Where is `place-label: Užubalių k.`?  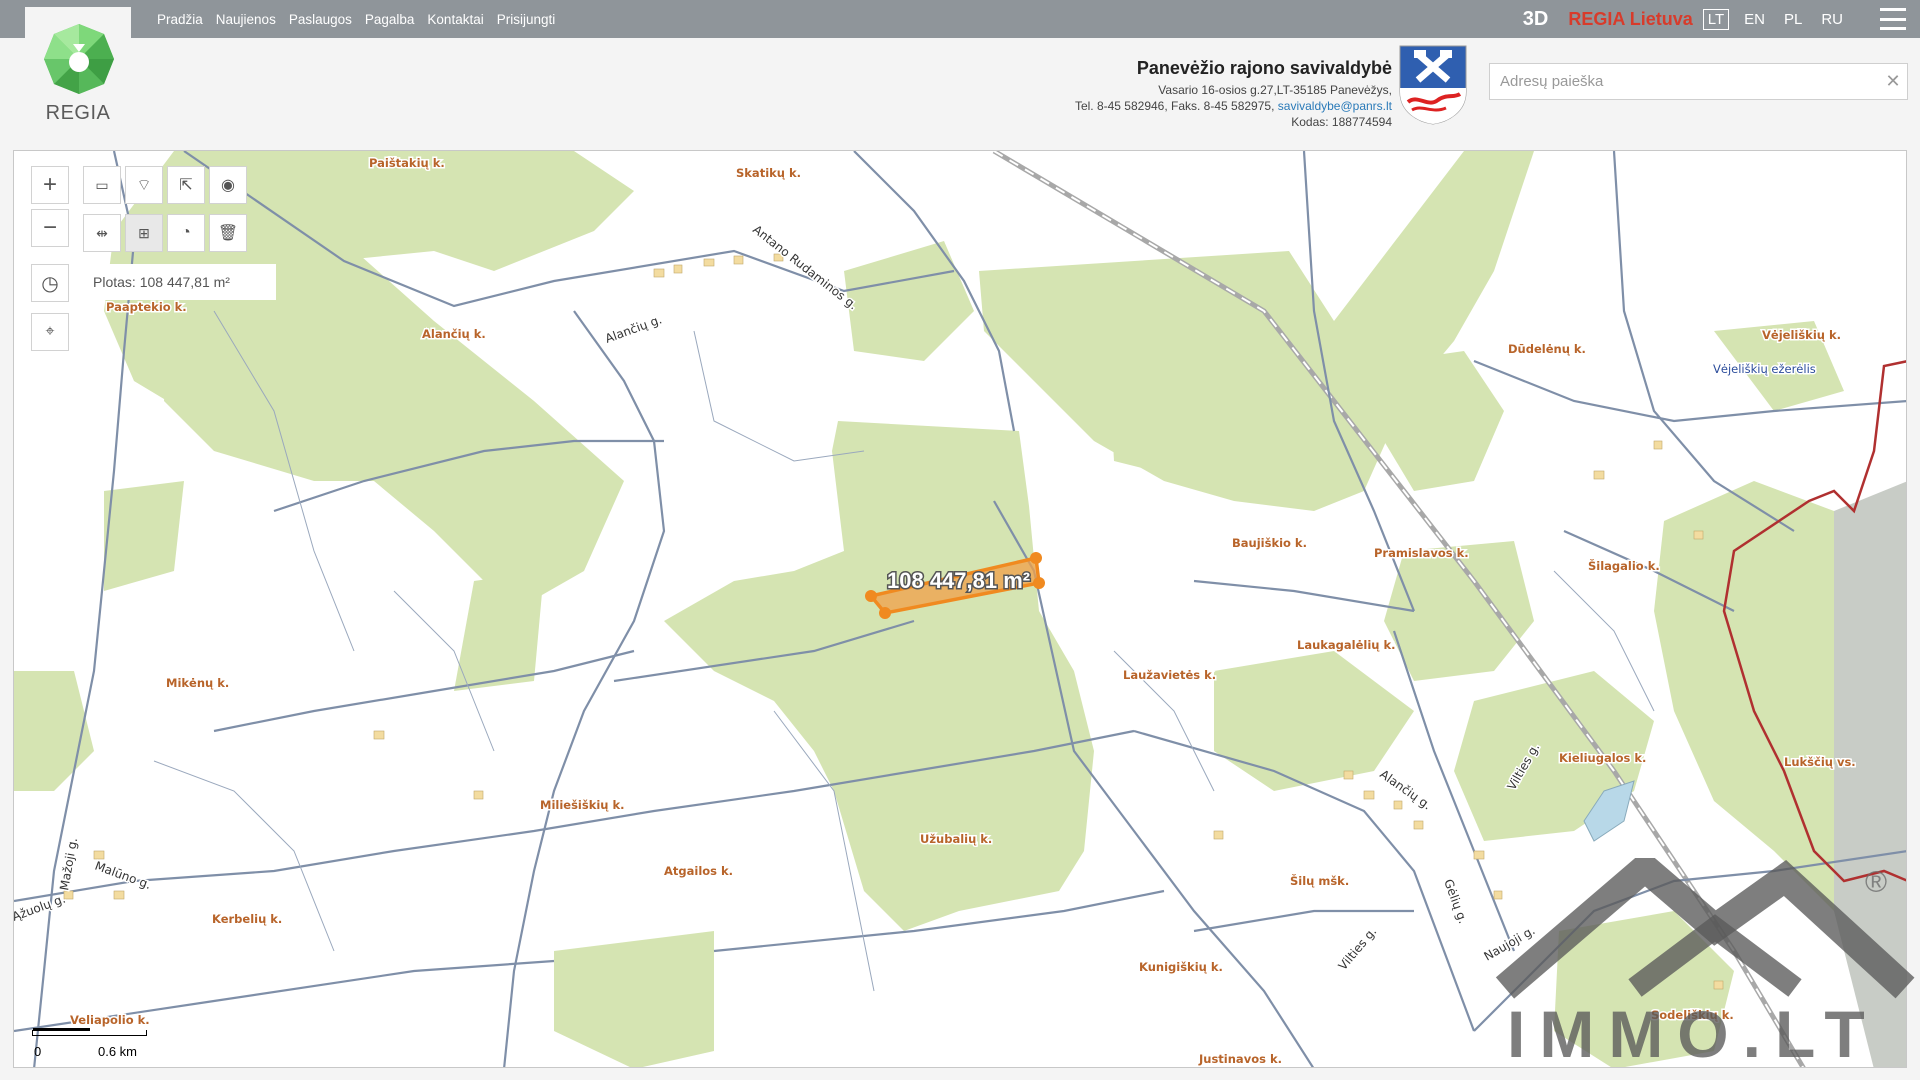 place-label: Užubalių k. is located at coordinates (956, 839).